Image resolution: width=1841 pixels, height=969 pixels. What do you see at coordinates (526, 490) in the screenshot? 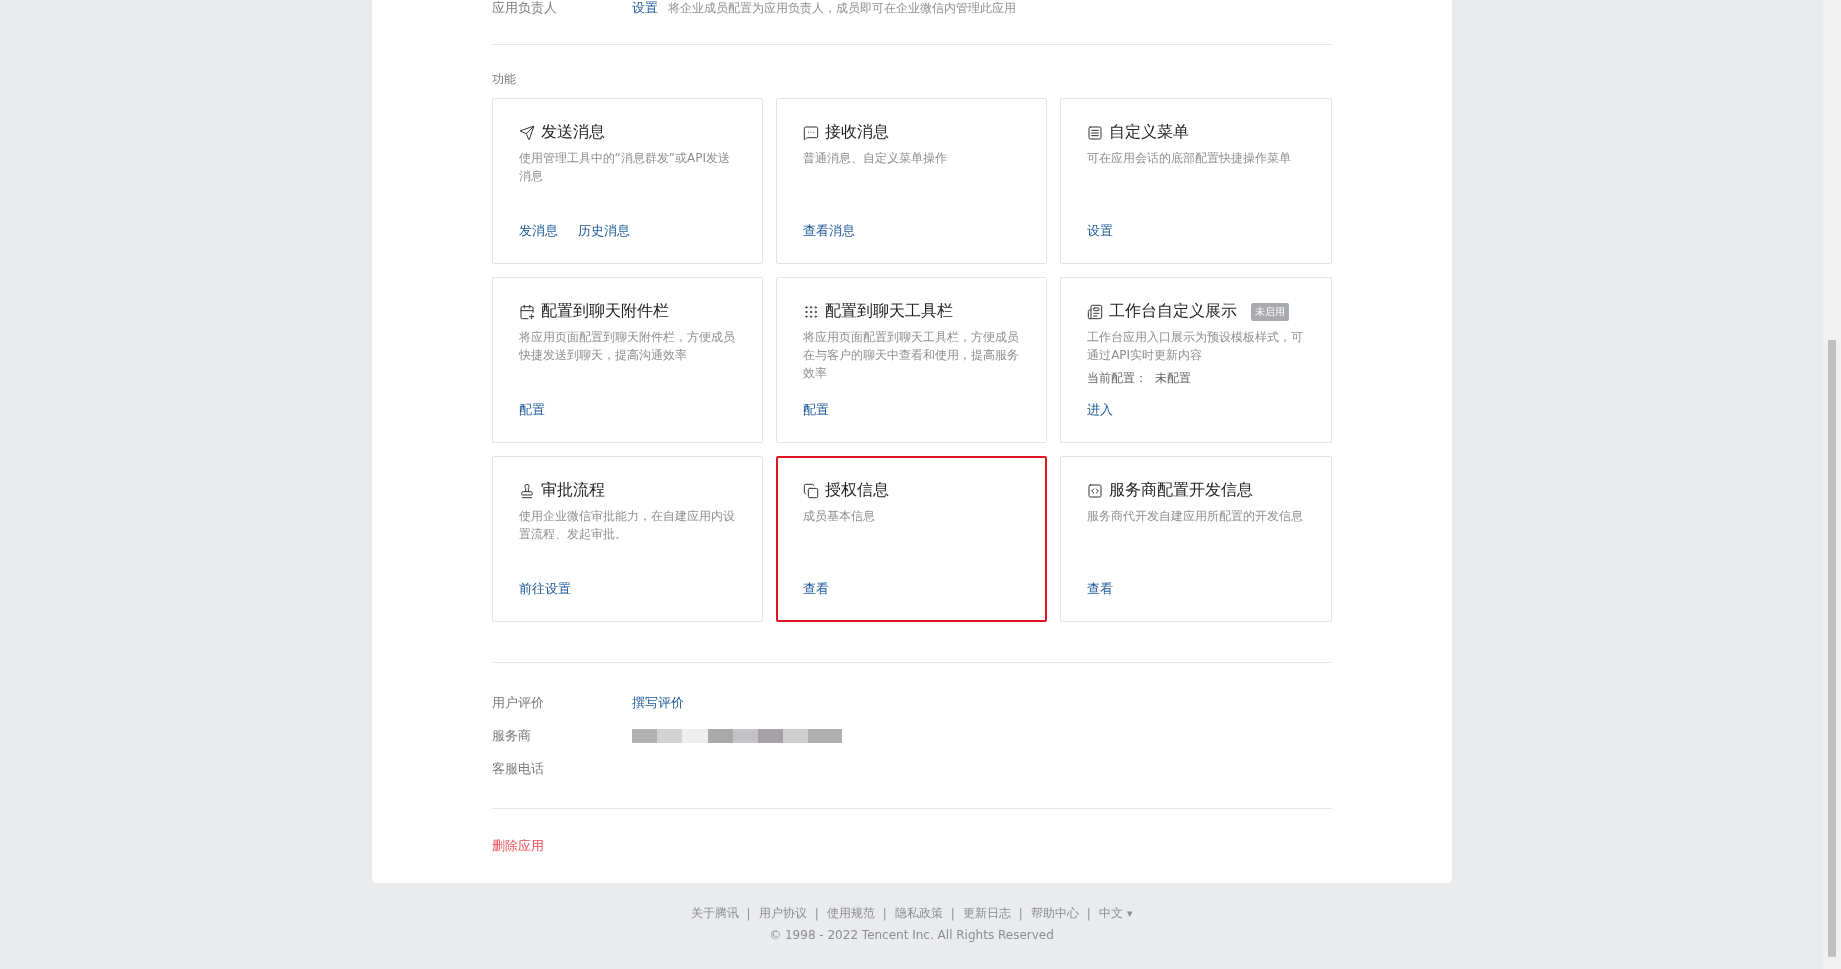
I see `stamp-icon` at bounding box center [526, 490].